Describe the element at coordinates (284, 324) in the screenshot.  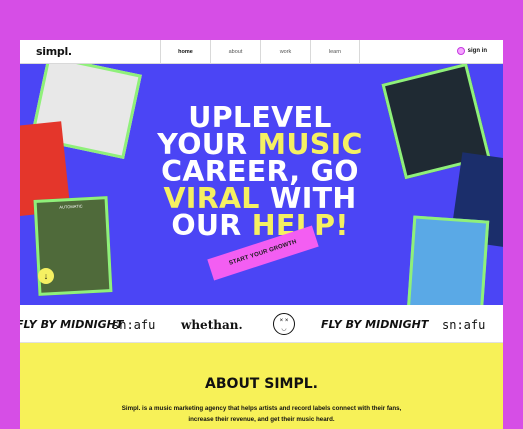
I see `smiley-logo-icon: × × ◡` at that location.